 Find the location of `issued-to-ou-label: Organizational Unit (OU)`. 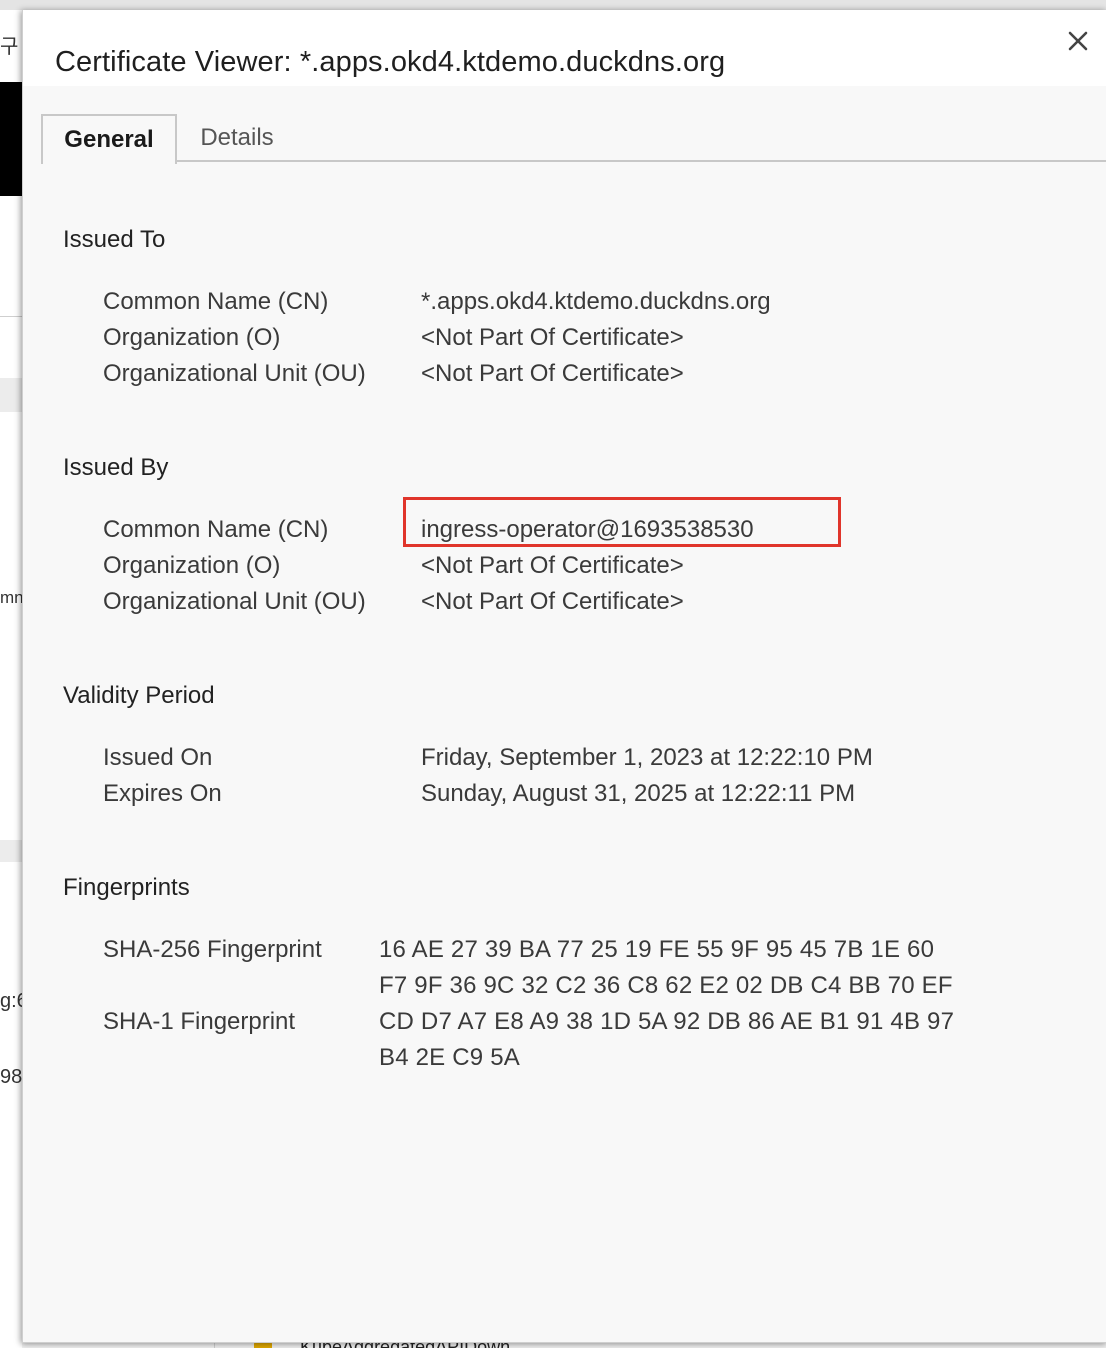

issued-to-ou-label: Organizational Unit (OU) is located at coordinates (234, 373).